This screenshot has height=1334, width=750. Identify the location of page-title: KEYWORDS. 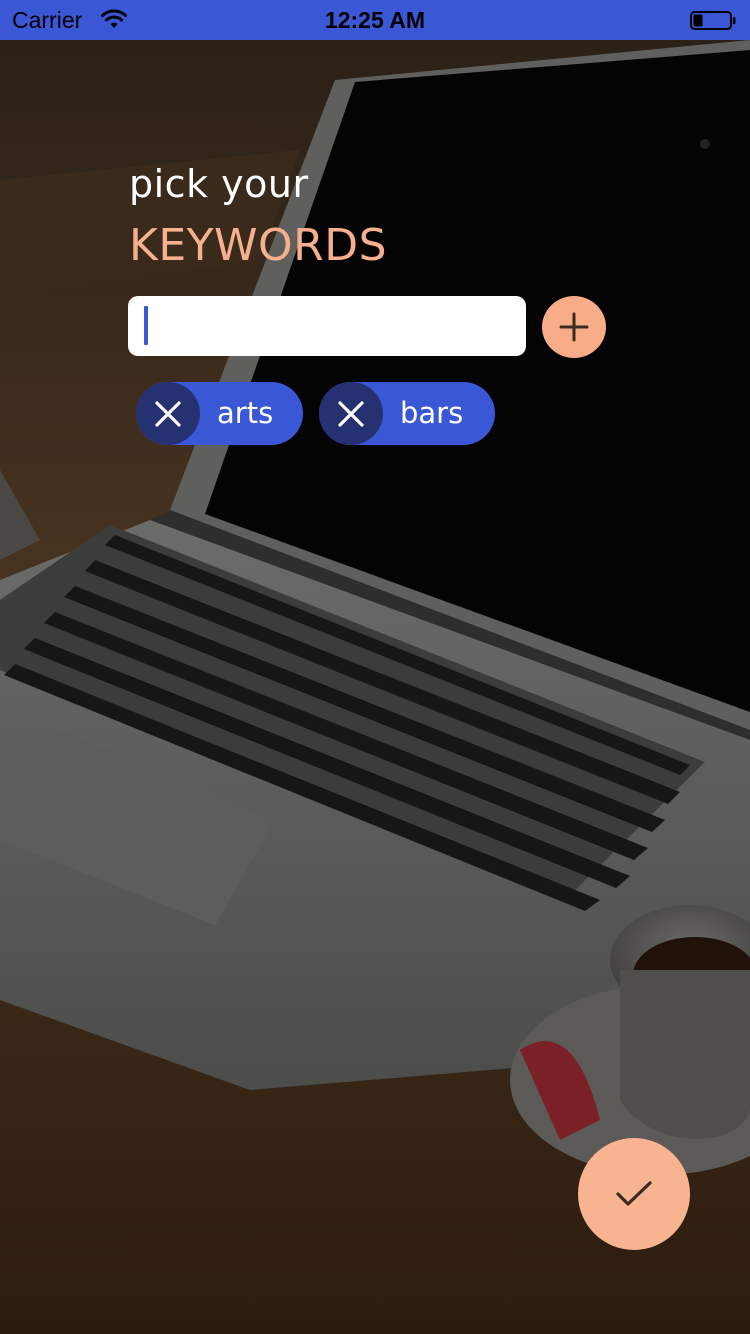
(258, 245).